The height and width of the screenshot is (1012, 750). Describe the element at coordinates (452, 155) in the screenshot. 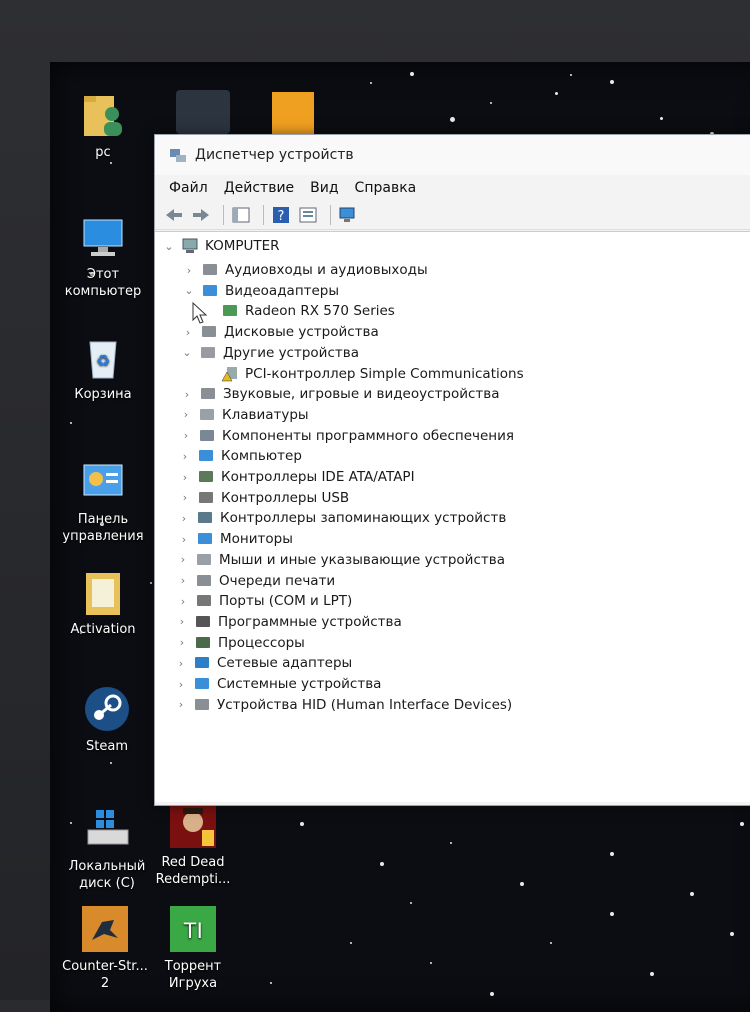

I see `window-titlebar: Диспетчер устройств` at that location.